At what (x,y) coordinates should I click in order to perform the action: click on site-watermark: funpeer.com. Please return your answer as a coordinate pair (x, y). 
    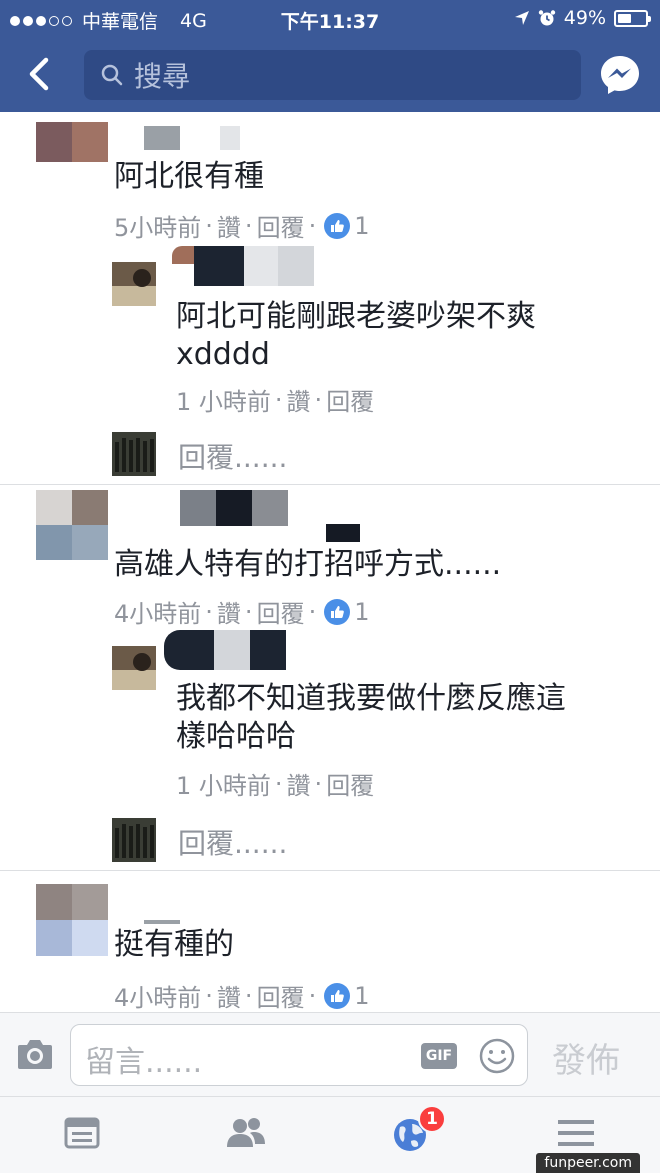
    Looking at the image, I should click on (588, 1163).